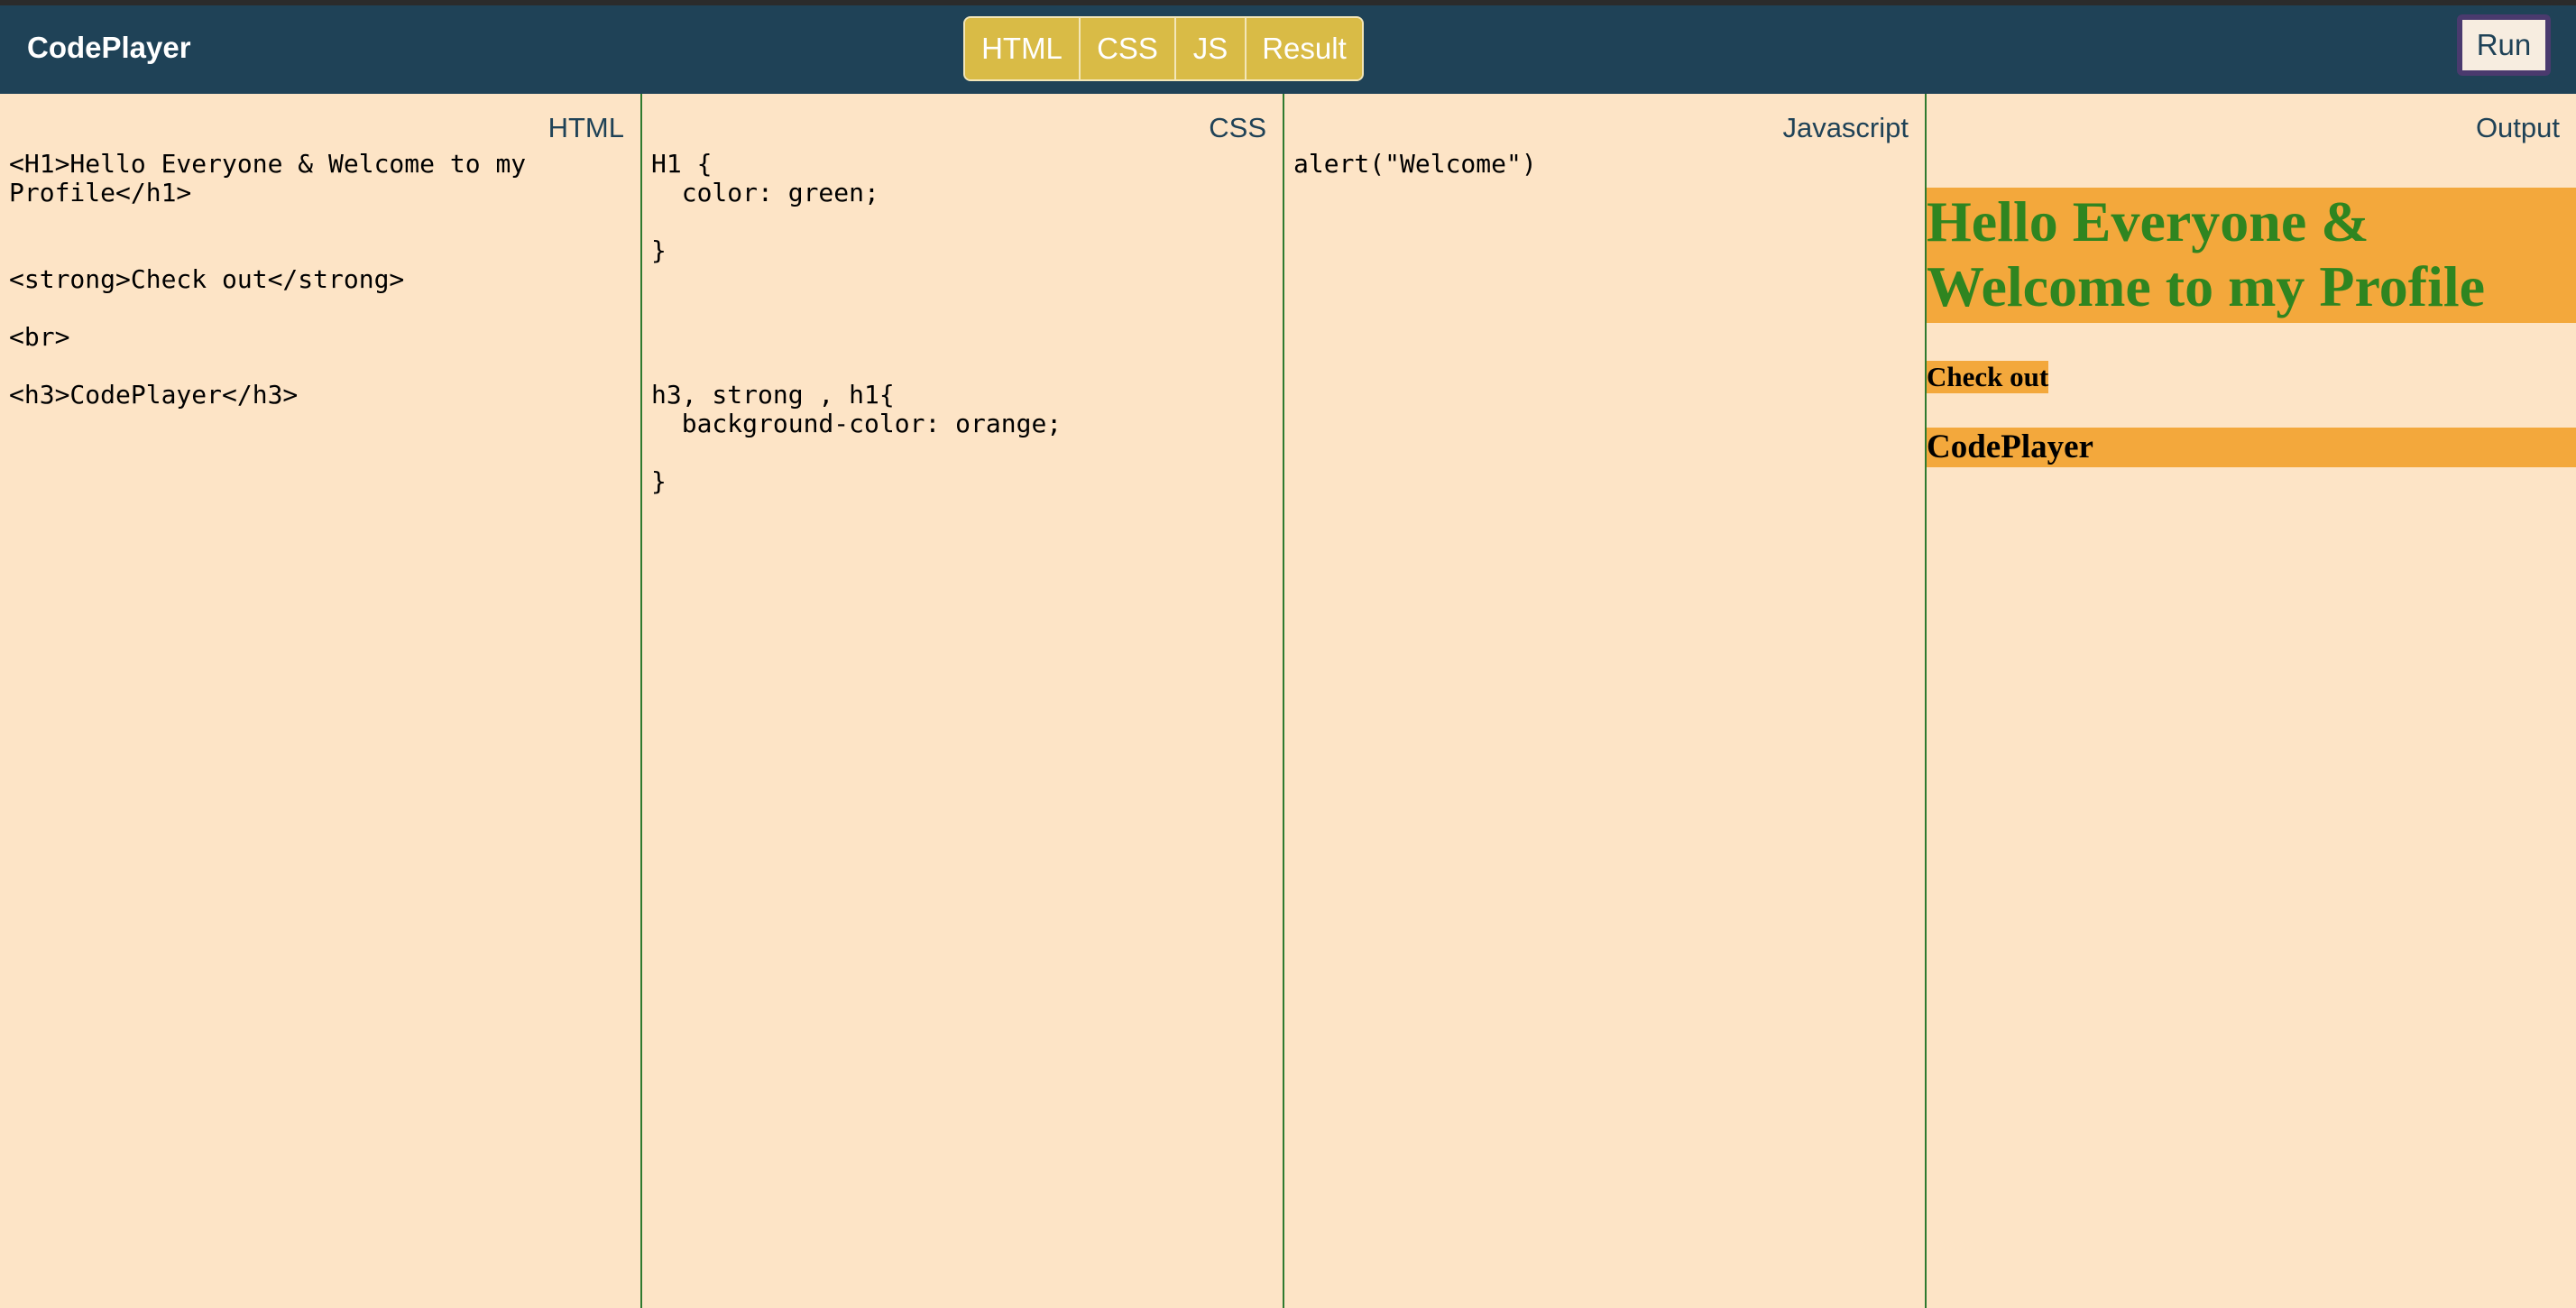 This screenshot has width=2576, height=1308. Describe the element at coordinates (2252, 255) in the screenshot. I see `output-heading: Hello Everyone & Welcome to my Profile` at that location.